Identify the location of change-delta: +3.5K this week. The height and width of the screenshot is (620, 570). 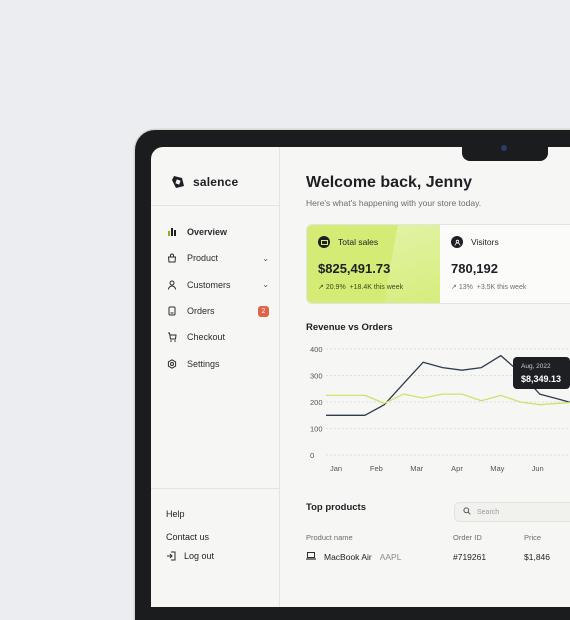
(501, 287).